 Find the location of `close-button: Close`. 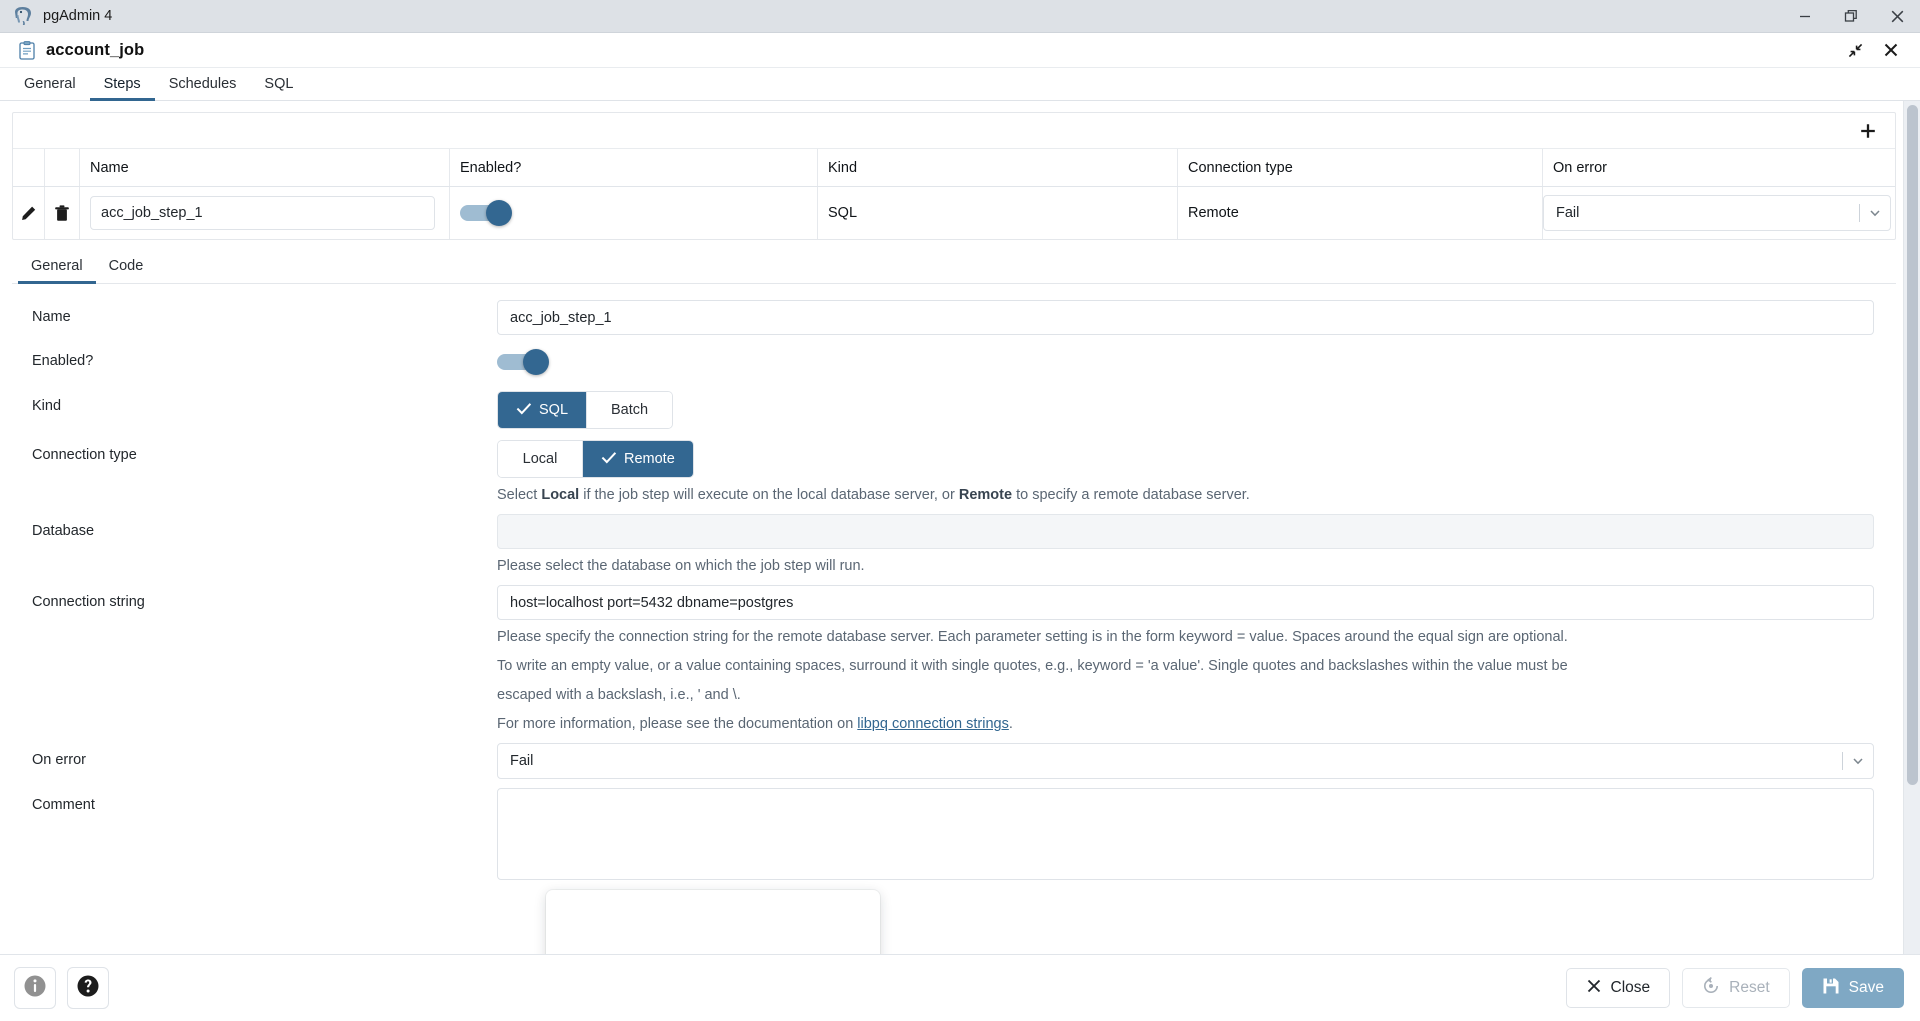

close-button: Close is located at coordinates (1618, 988).